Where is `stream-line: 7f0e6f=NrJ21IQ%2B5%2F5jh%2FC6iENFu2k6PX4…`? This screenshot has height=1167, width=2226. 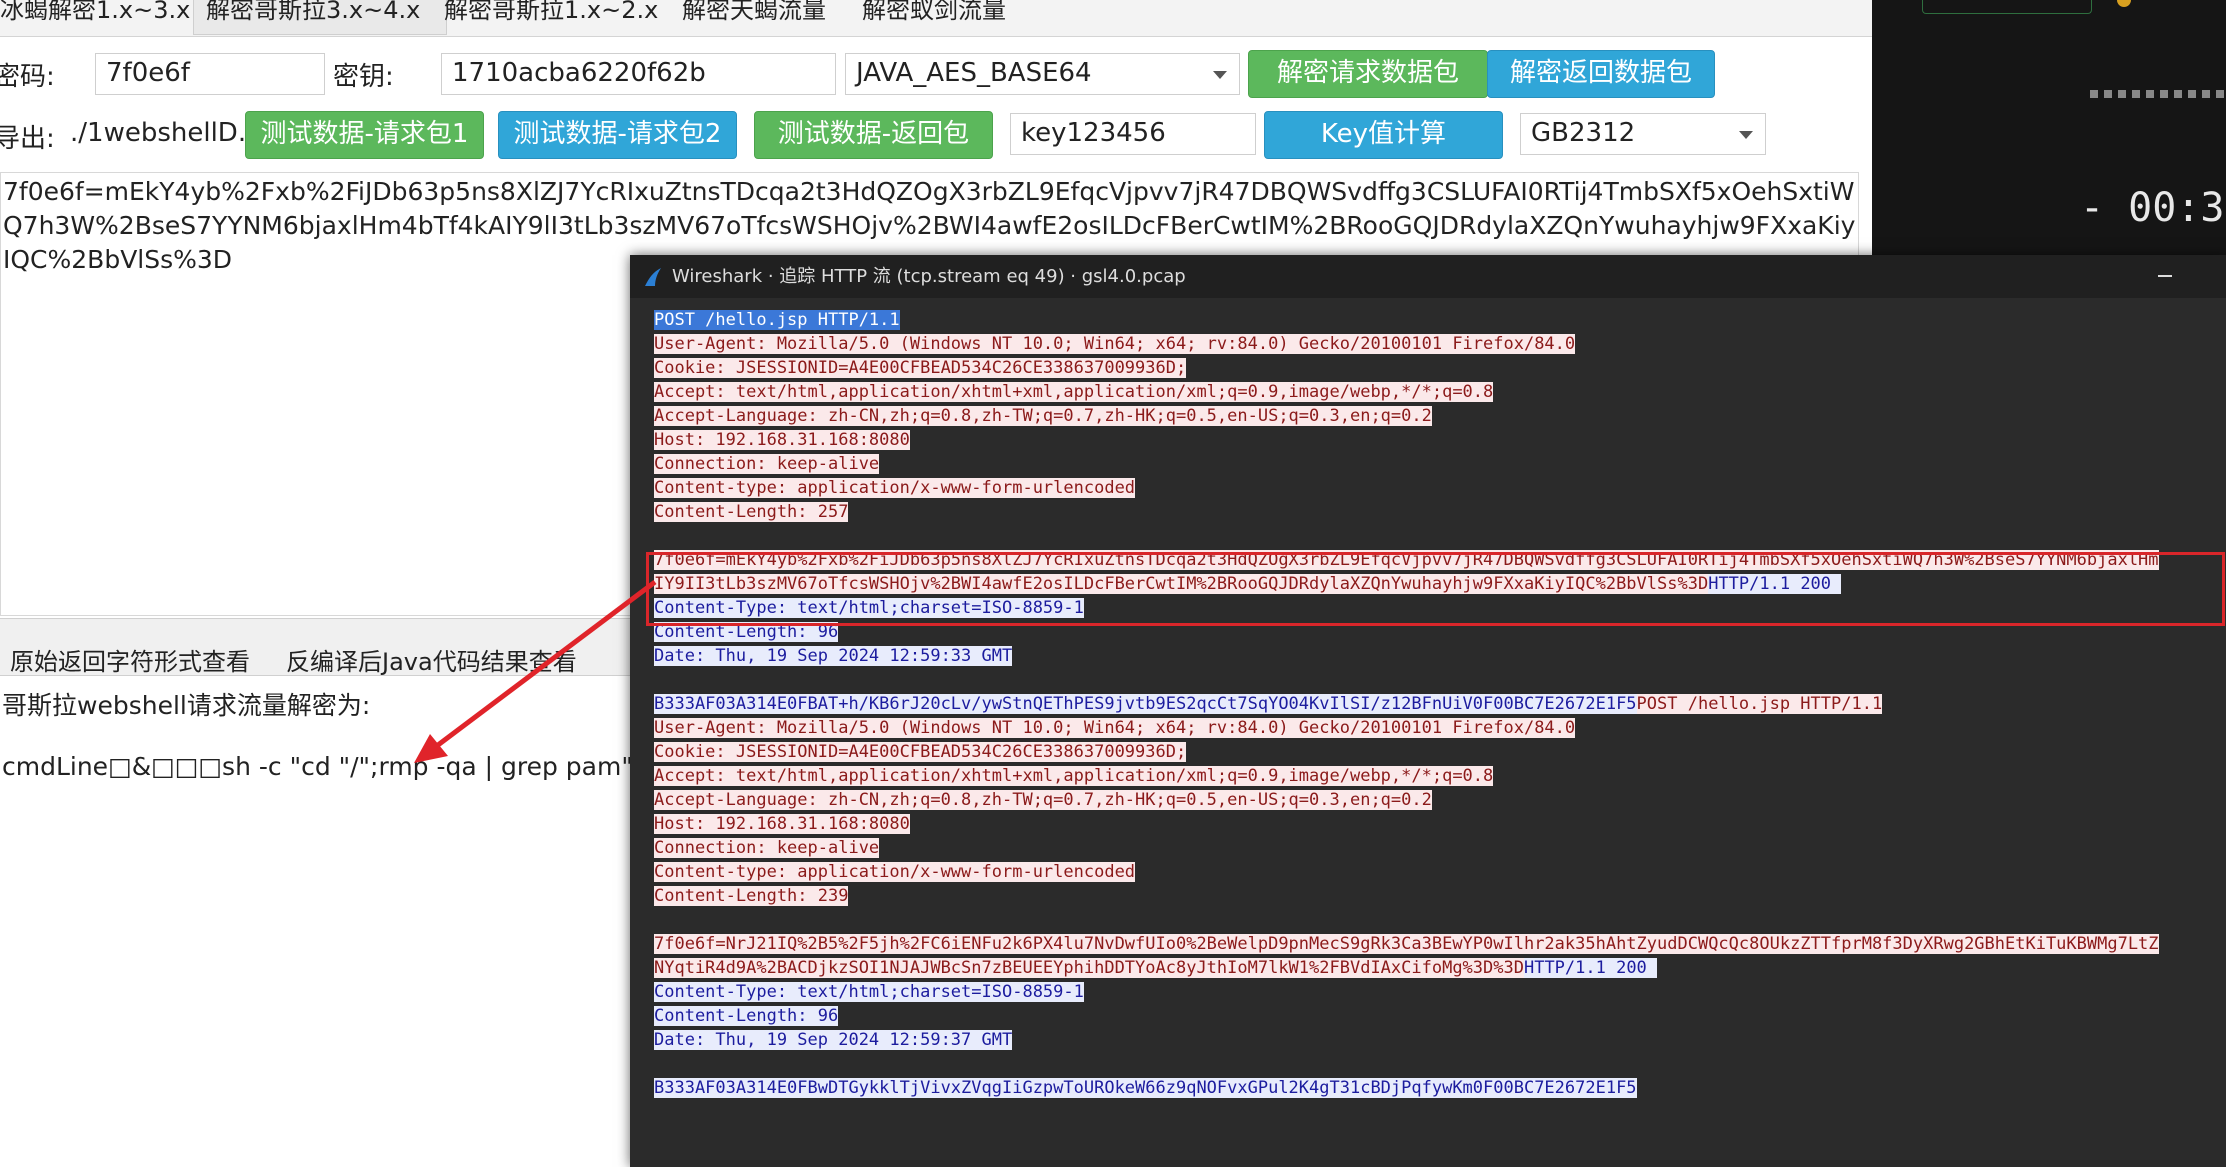 stream-line: 7f0e6f=NrJ21IQ%2B5%2F5jh%2FC6iENFu2k6PX4… is located at coordinates (1406, 944).